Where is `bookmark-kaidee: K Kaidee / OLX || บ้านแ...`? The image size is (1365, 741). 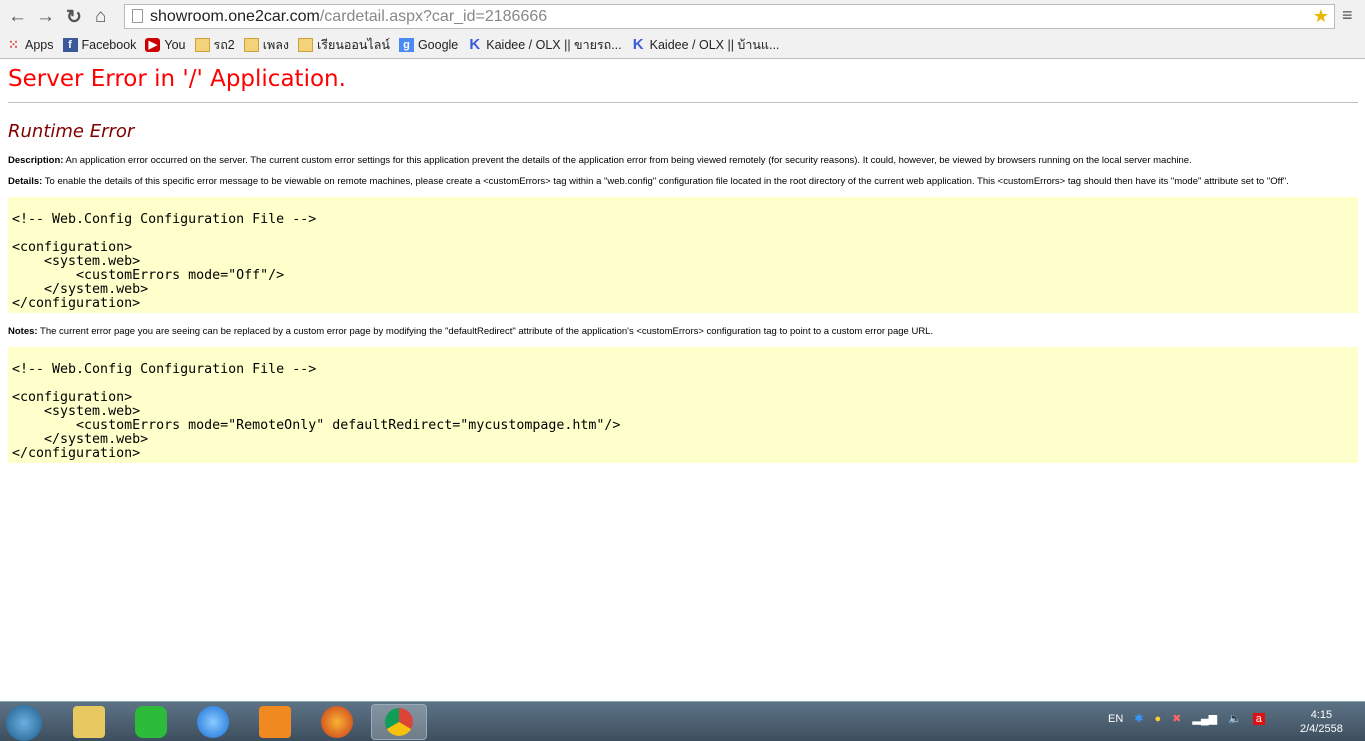
bookmark-kaidee: K Kaidee / OLX || บ้านแ... is located at coordinates (705, 45).